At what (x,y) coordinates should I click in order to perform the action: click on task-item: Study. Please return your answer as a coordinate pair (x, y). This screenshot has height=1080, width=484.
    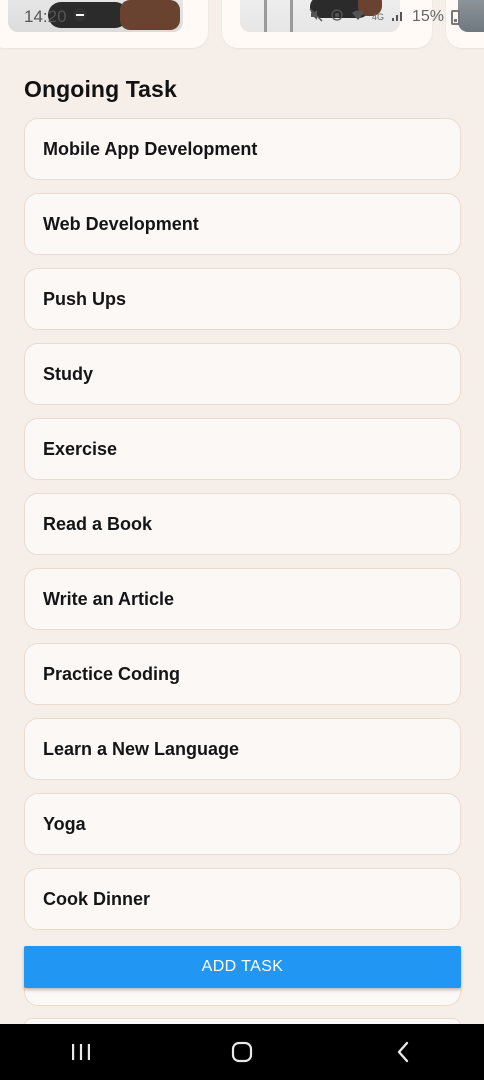
    Looking at the image, I should click on (242, 374).